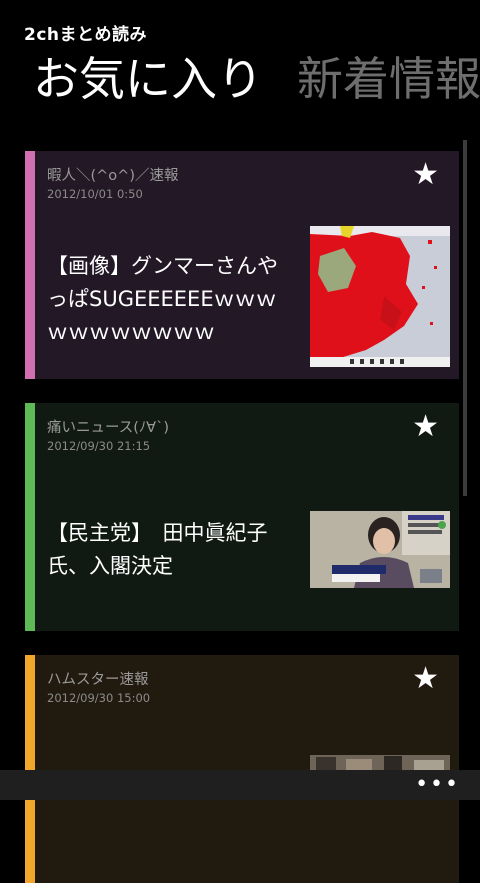 Image resolution: width=480 pixels, height=883 pixels. I want to click on article-headline: 【画像】グンマーさんやっぱSUGEEEEEEｗｗｗｗｗｗｗｗｗｗｗ, so click(162, 299).